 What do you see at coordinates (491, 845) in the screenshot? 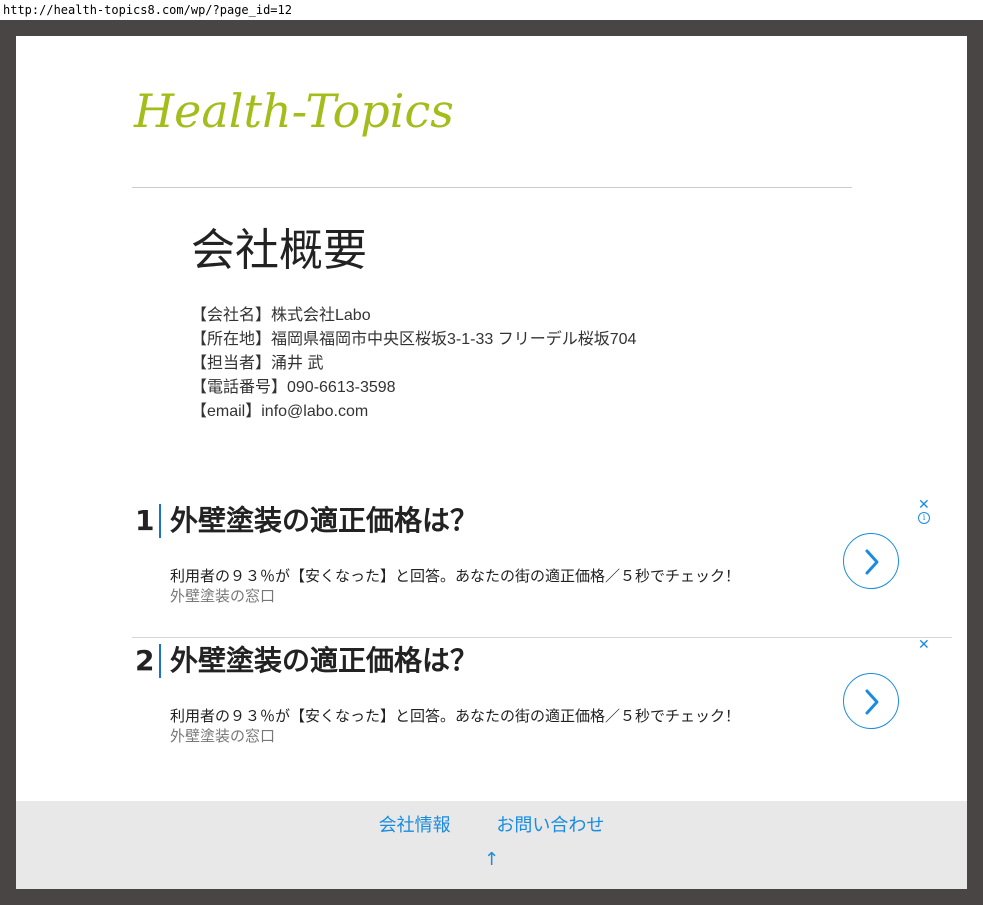
I see `site-footer: 会社情報 お問い合わせ ↑` at bounding box center [491, 845].